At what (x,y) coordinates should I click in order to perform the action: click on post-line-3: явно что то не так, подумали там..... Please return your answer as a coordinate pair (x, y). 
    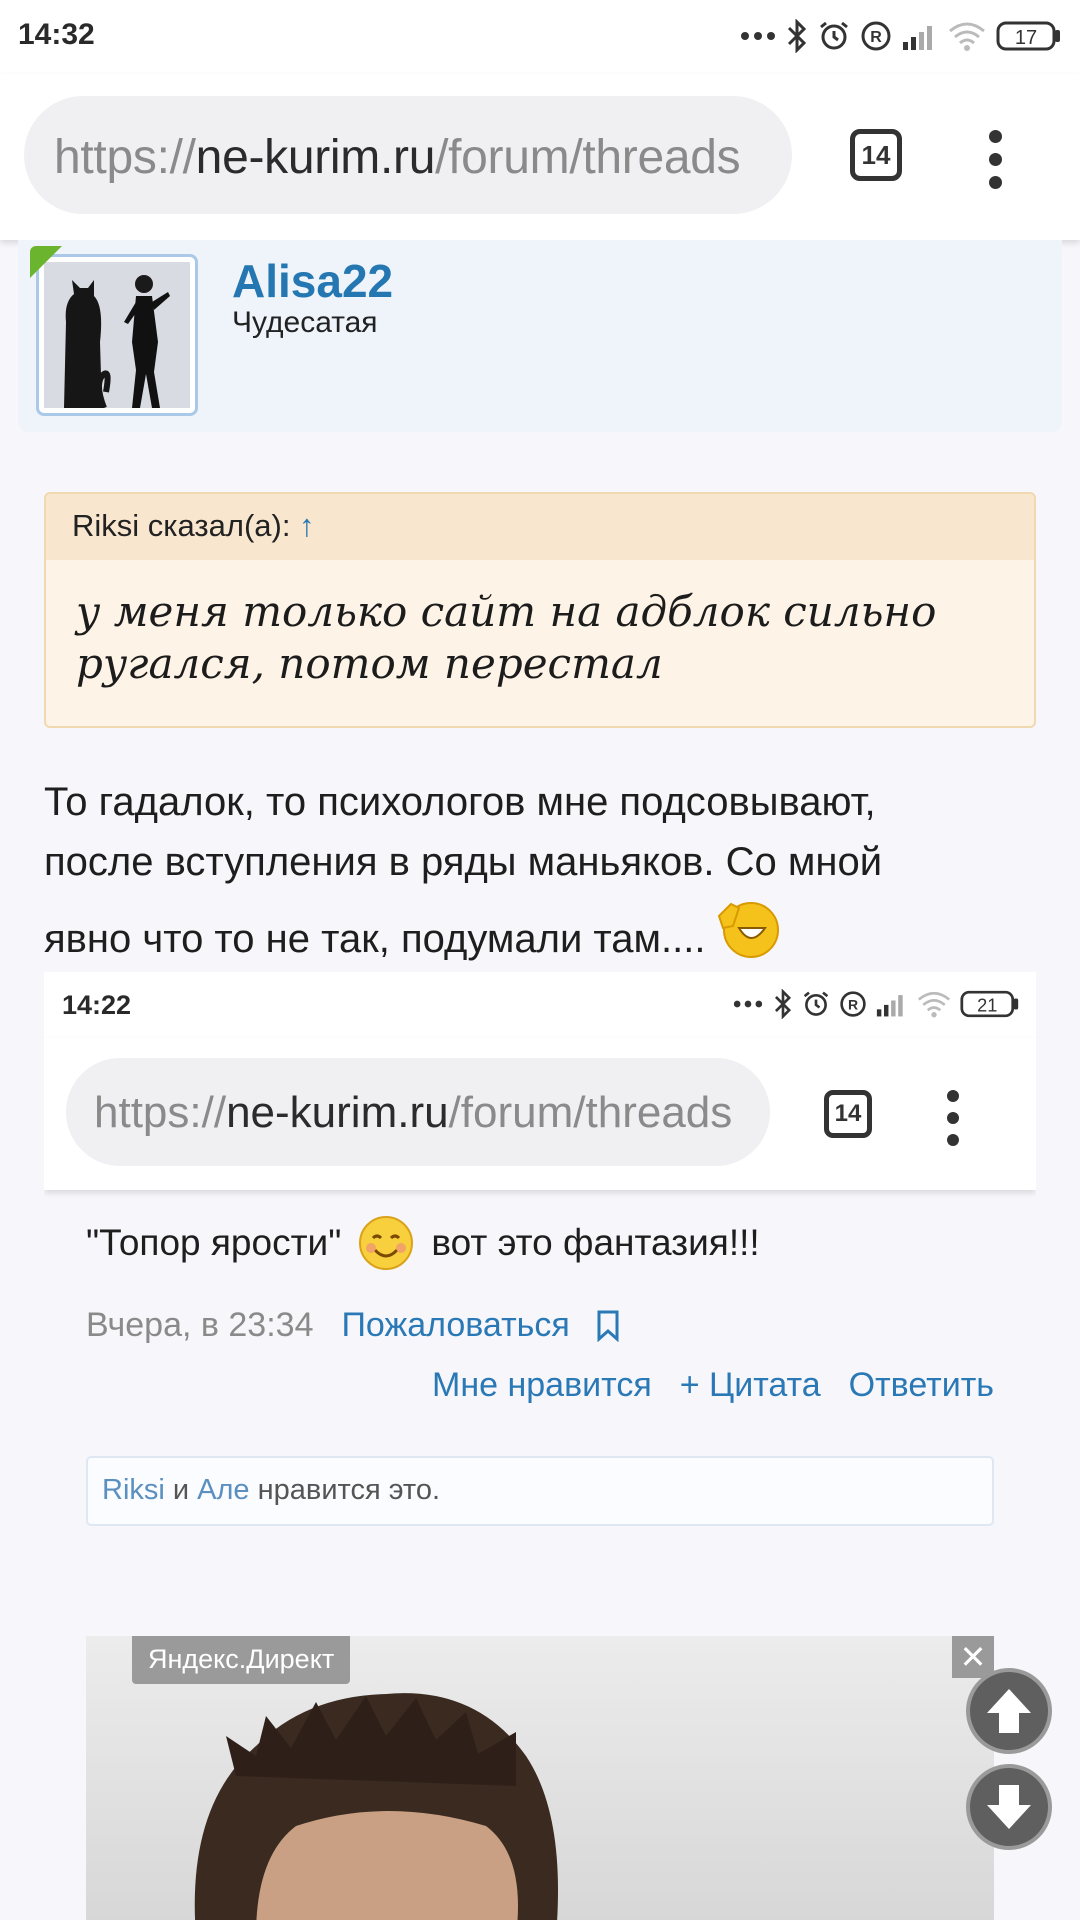
    Looking at the image, I should click on (375, 939).